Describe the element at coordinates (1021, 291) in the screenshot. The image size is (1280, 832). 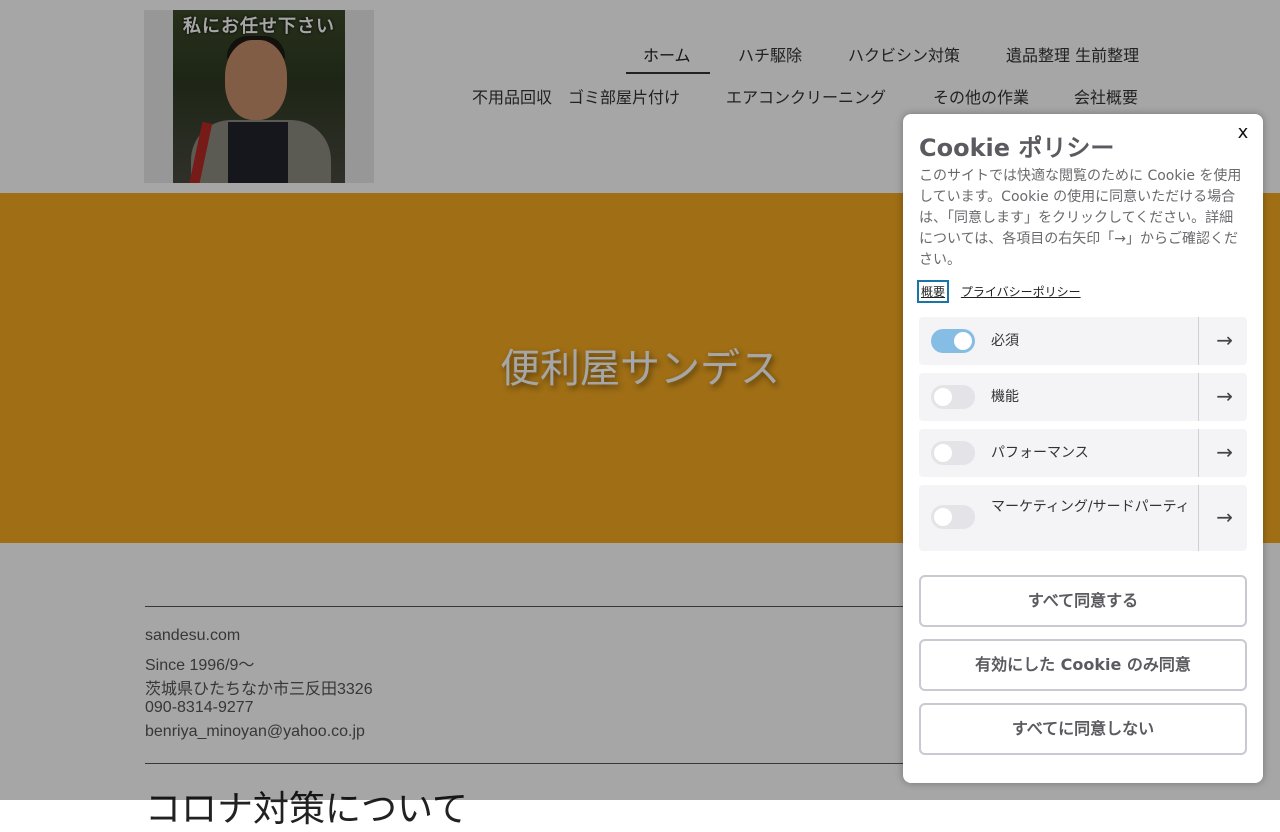
I see `tab-privacy-policy: プライバシーポリシー` at that location.